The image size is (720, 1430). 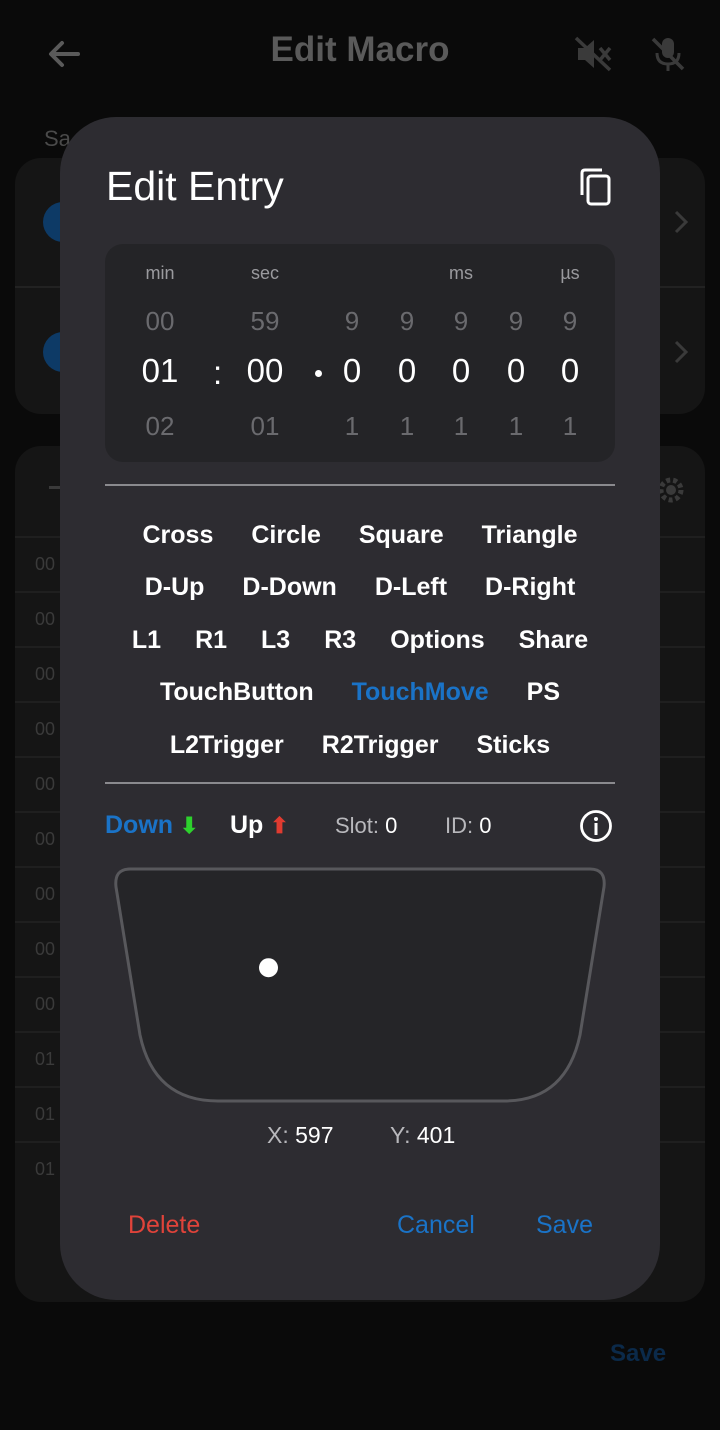 What do you see at coordinates (391, 825) in the screenshot?
I see `slot-value: 0` at bounding box center [391, 825].